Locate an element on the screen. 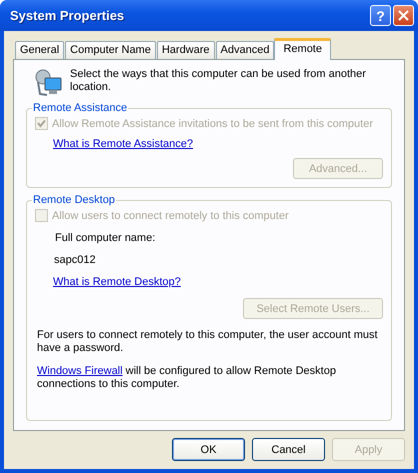 Image resolution: width=418 pixels, height=473 pixels. tab: Advanced is located at coordinates (245, 50).